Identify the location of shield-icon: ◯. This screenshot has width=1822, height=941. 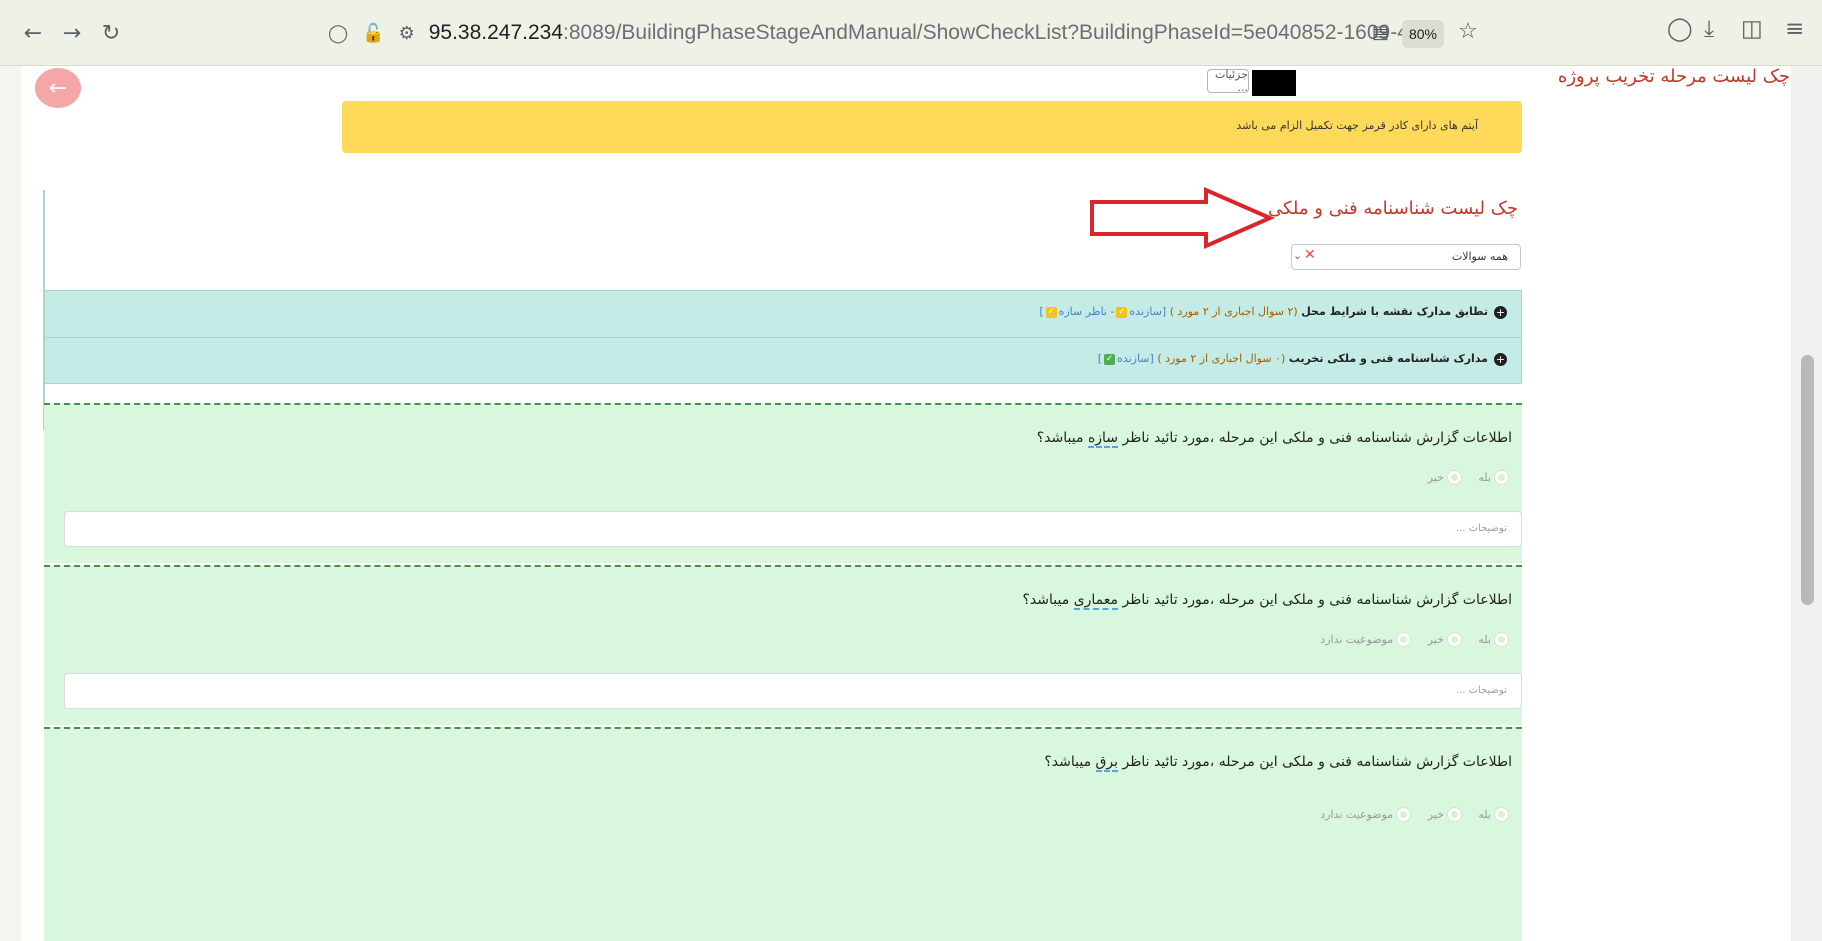
(338, 33).